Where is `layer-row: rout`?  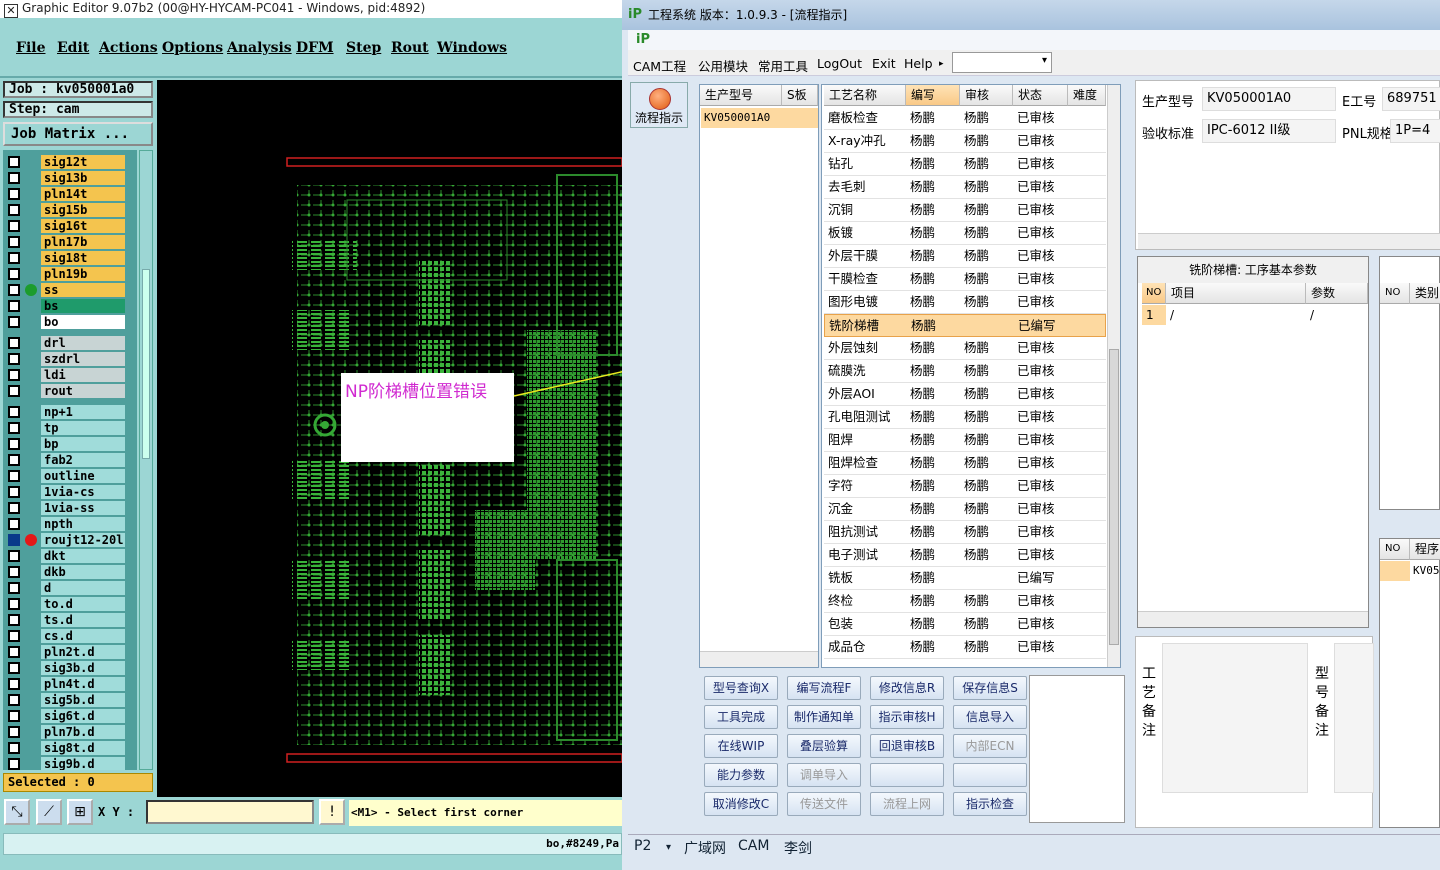 layer-row: rout is located at coordinates (70, 391).